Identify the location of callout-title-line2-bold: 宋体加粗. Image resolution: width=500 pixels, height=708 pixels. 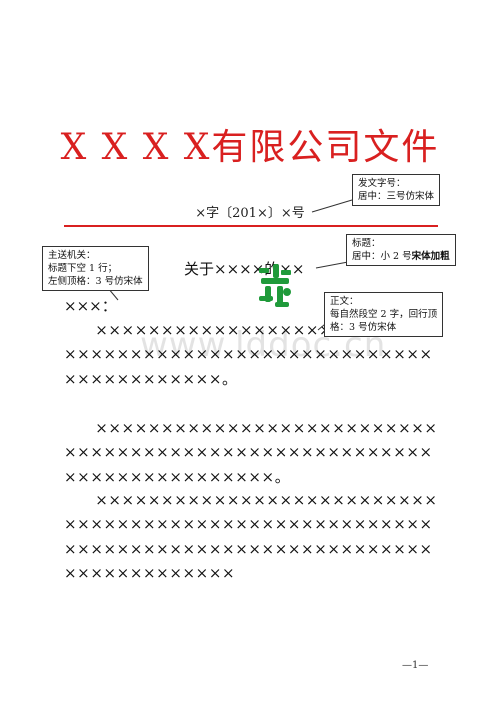
(430, 256).